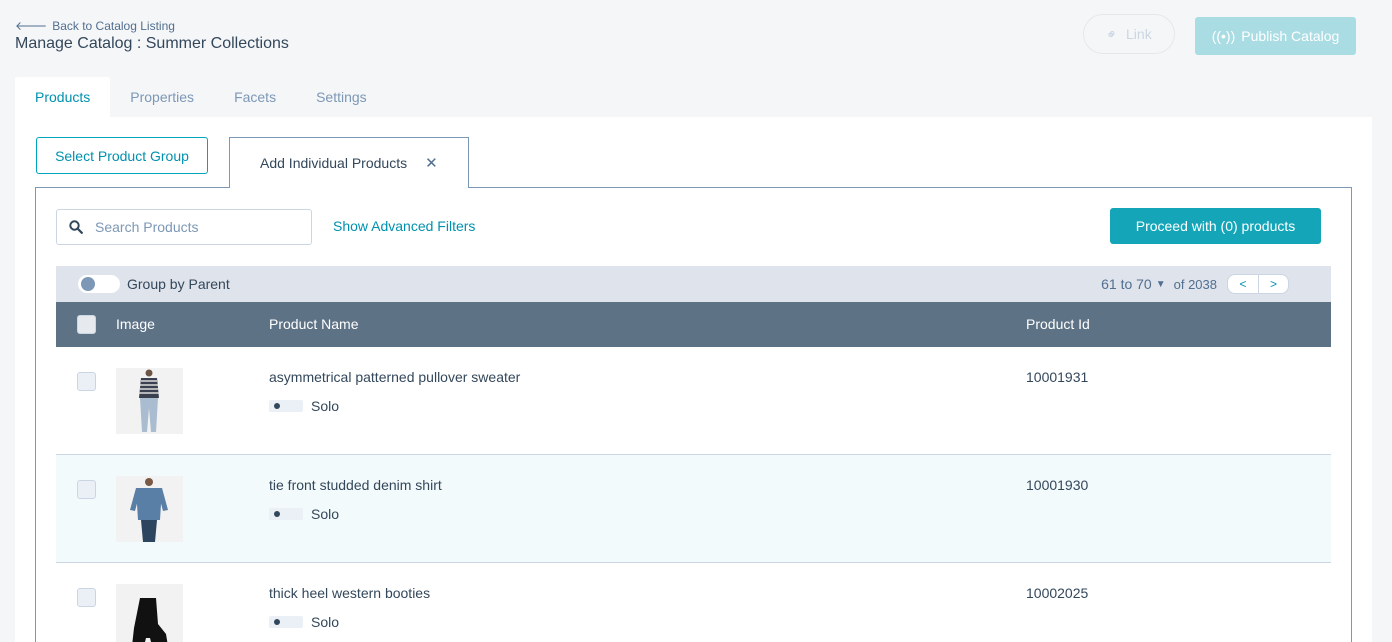 Image resolution: width=1392 pixels, height=642 pixels. I want to click on back-link: 🡐 Back to Catalog Listing, so click(95, 26).